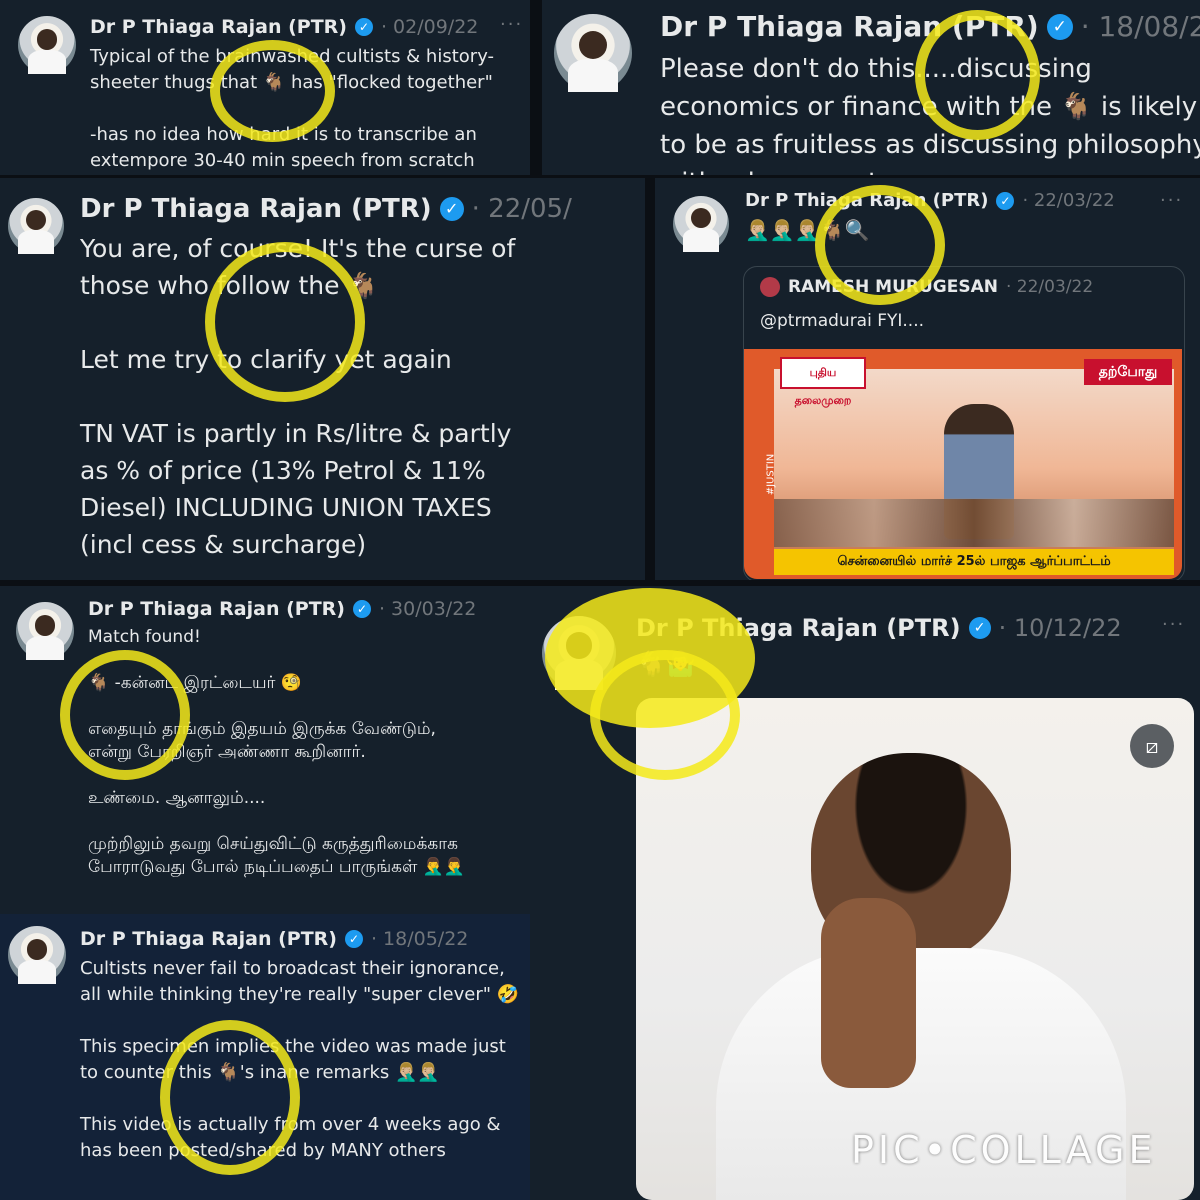 The height and width of the screenshot is (1200, 1200). I want to click on crowd, so click(974, 523).